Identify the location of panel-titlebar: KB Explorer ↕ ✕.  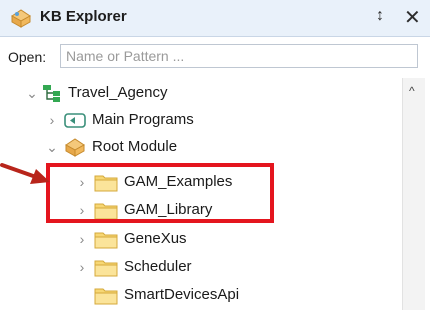
(215, 18).